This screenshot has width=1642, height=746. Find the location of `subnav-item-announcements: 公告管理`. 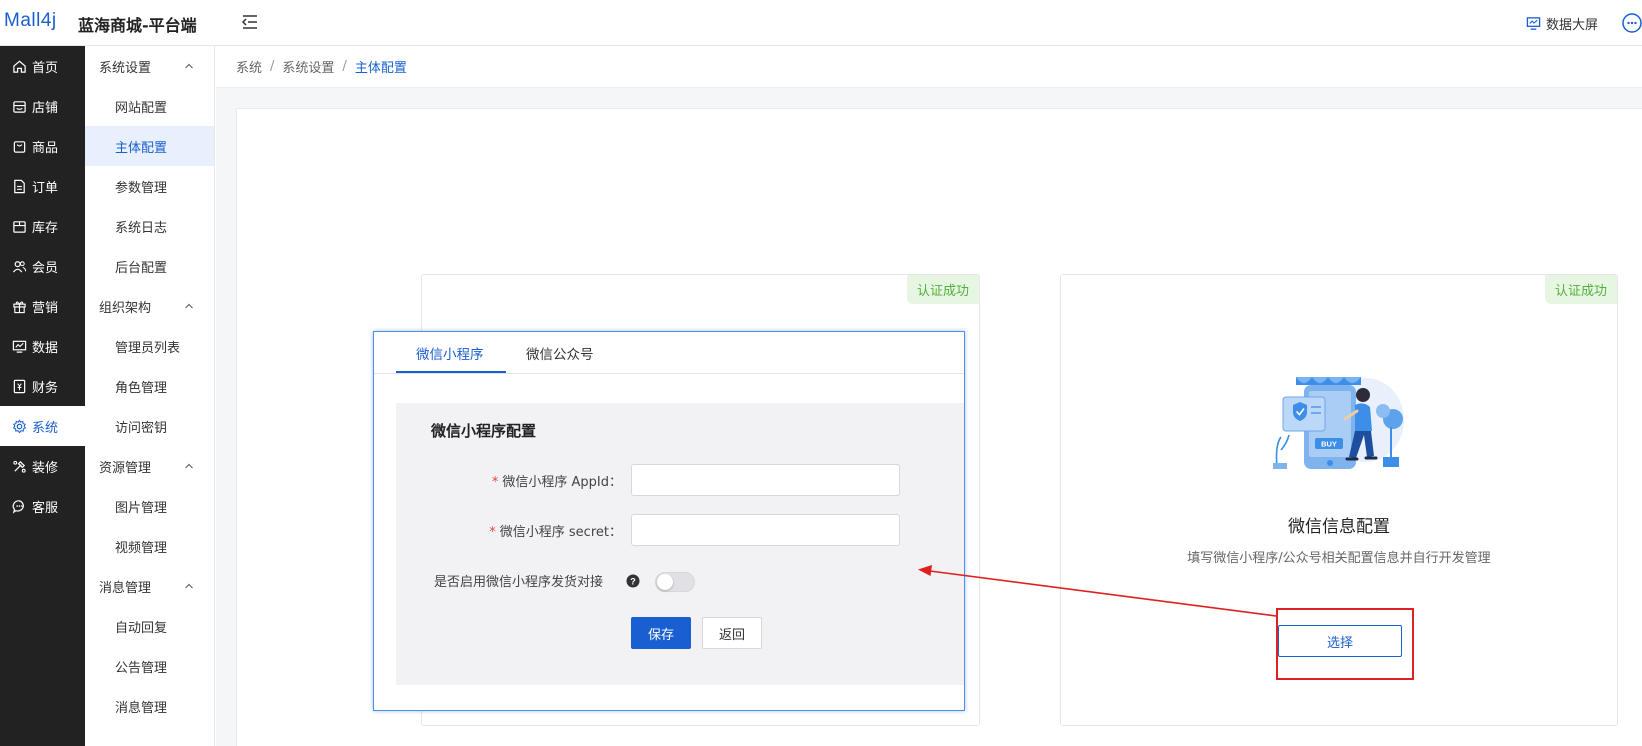

subnav-item-announcements: 公告管理 is located at coordinates (149, 666).